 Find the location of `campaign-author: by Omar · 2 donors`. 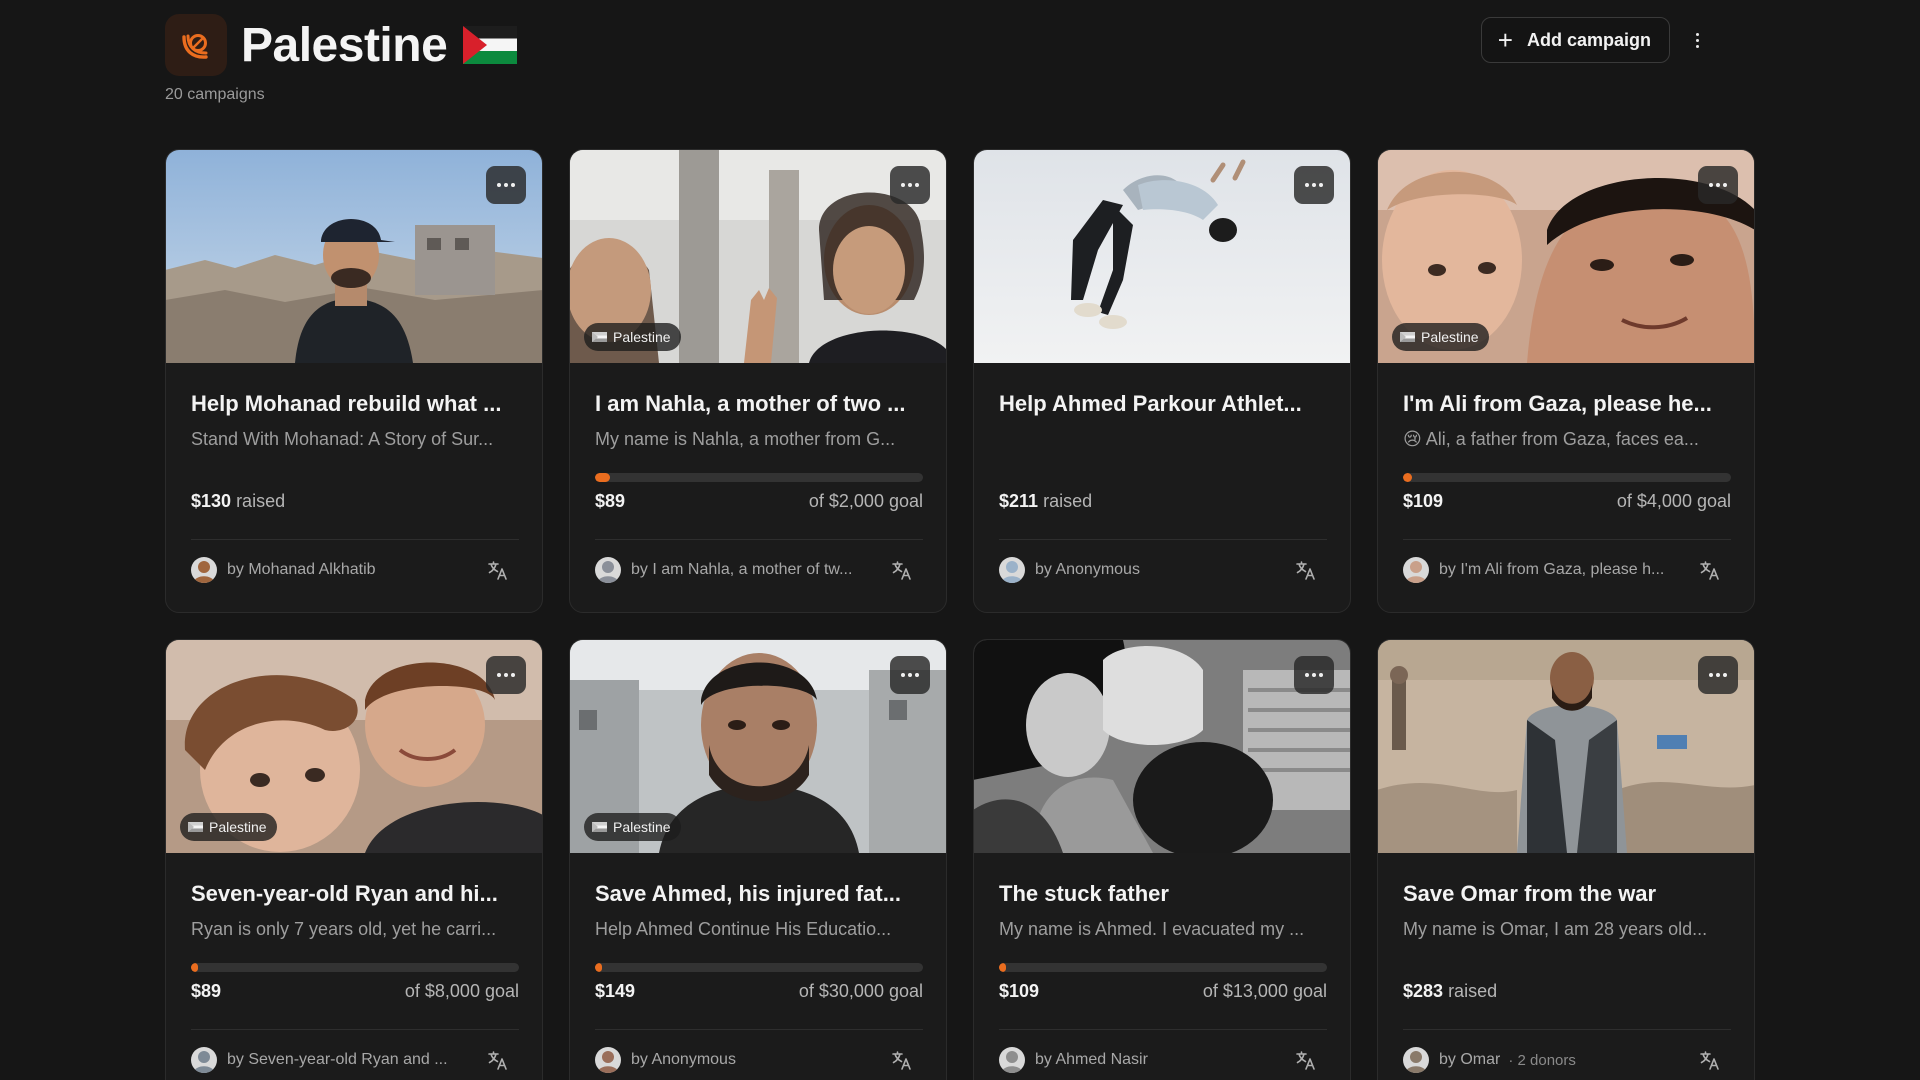

campaign-author: by Omar · 2 donors is located at coordinates (1567, 1060).